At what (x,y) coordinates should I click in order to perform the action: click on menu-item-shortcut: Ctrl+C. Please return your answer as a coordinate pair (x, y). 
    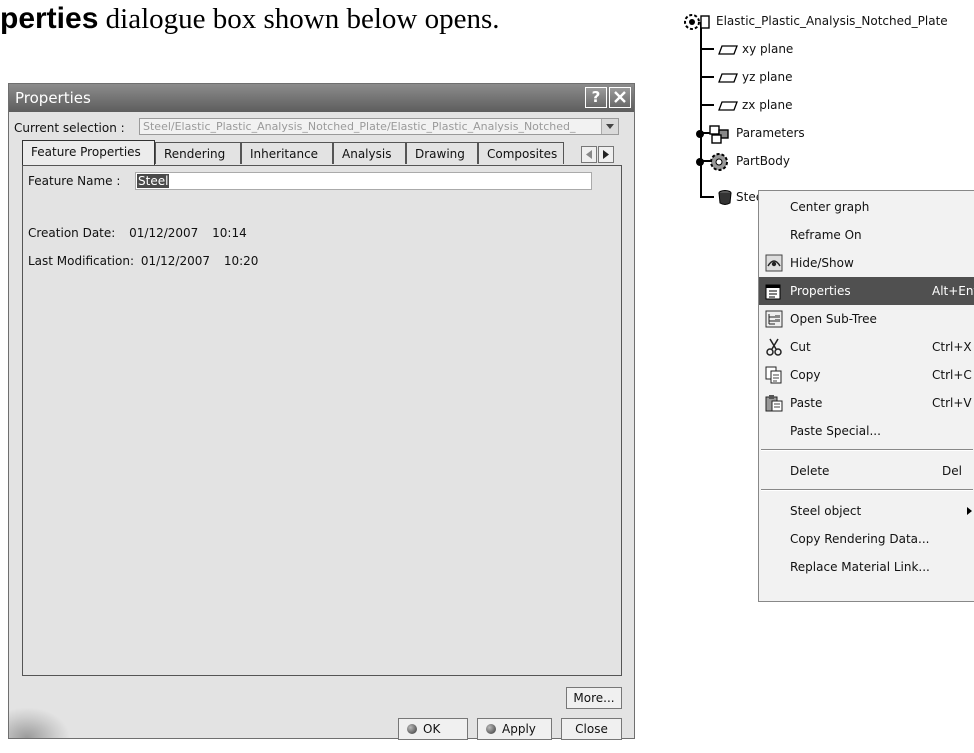
    Looking at the image, I should click on (952, 375).